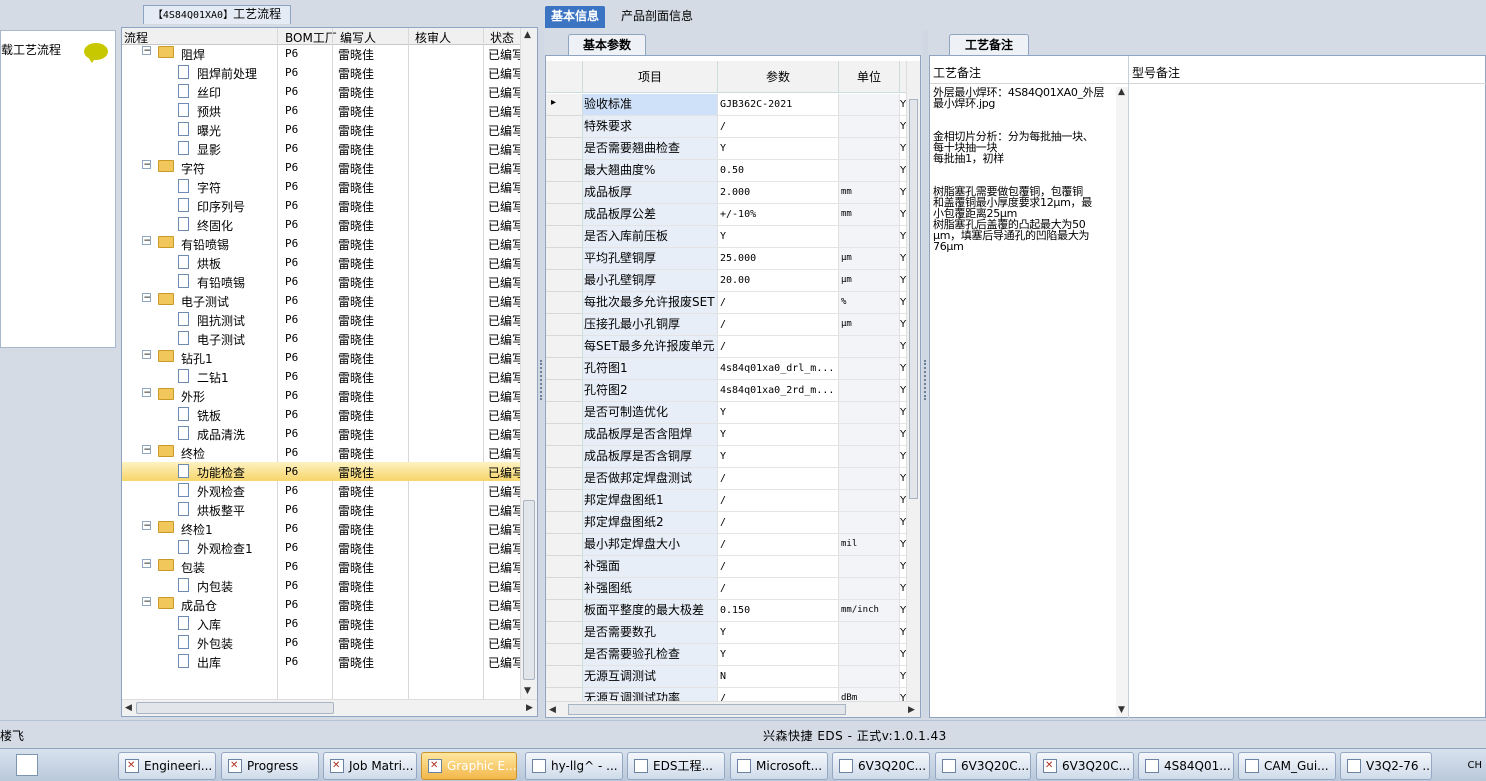 This screenshot has width=1486, height=781. What do you see at coordinates (778, 281) in the screenshot?
I see `grid-cell-value: 20.00` at bounding box center [778, 281].